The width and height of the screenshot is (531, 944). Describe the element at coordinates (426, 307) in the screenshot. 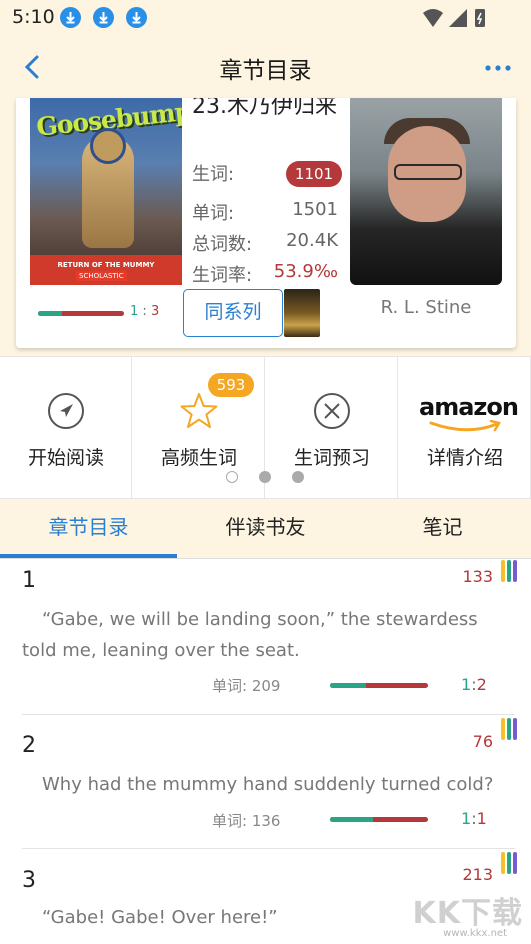

I see `author-name: R. L. Stine` at that location.